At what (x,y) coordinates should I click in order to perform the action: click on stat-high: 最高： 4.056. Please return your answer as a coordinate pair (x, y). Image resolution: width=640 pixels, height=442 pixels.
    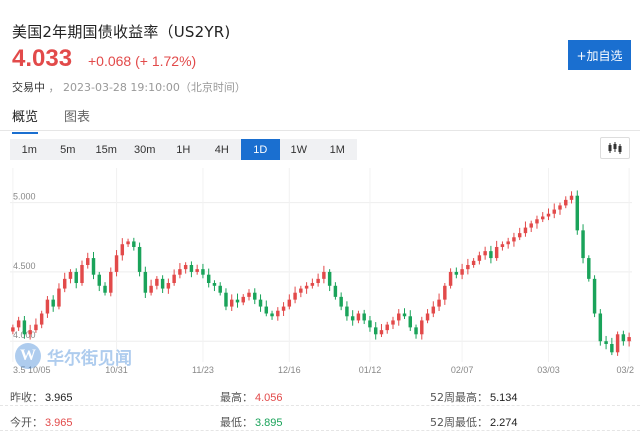
    Looking at the image, I should click on (251, 397).